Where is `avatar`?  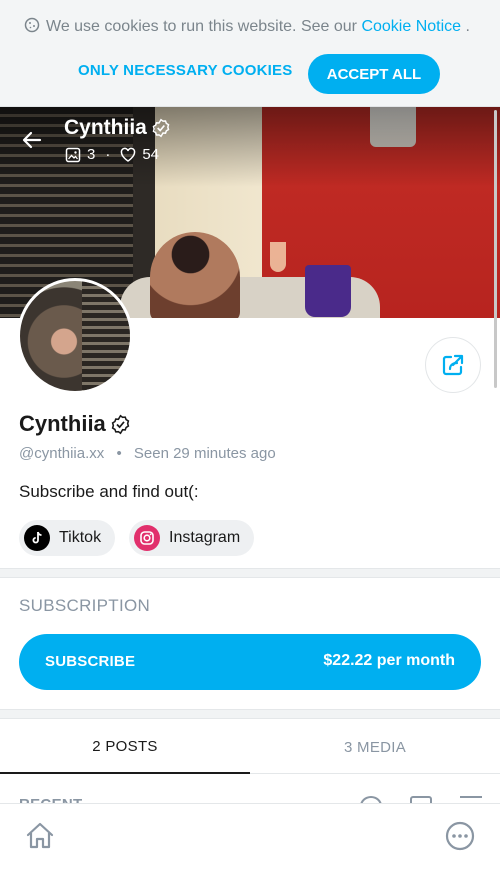 avatar is located at coordinates (75, 336).